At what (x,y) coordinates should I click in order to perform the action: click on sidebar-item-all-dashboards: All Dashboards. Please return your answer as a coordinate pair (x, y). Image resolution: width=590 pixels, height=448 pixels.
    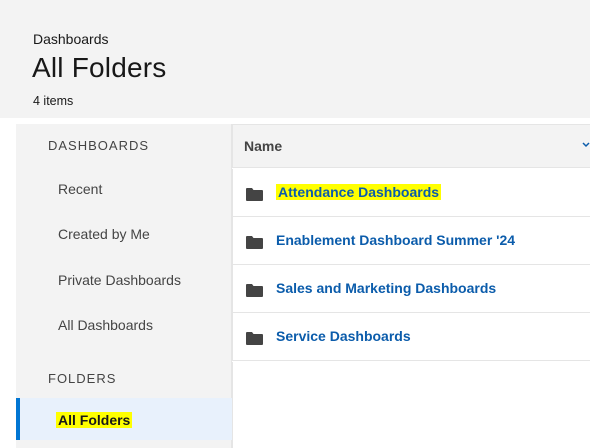
    Looking at the image, I should click on (105, 325).